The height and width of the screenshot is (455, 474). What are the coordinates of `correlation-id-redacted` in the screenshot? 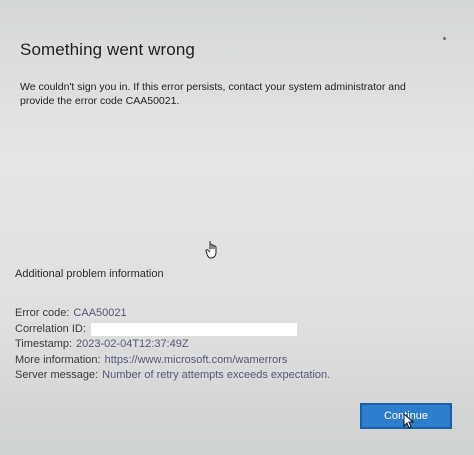 It's located at (193, 329).